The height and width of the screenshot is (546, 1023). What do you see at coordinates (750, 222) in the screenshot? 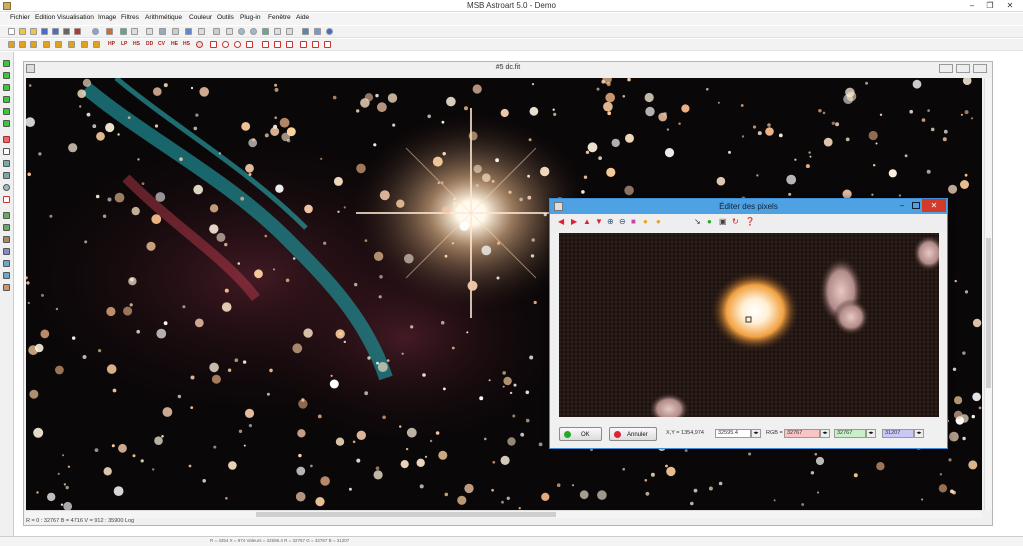
I see `help-icon: ❓` at bounding box center [750, 222].